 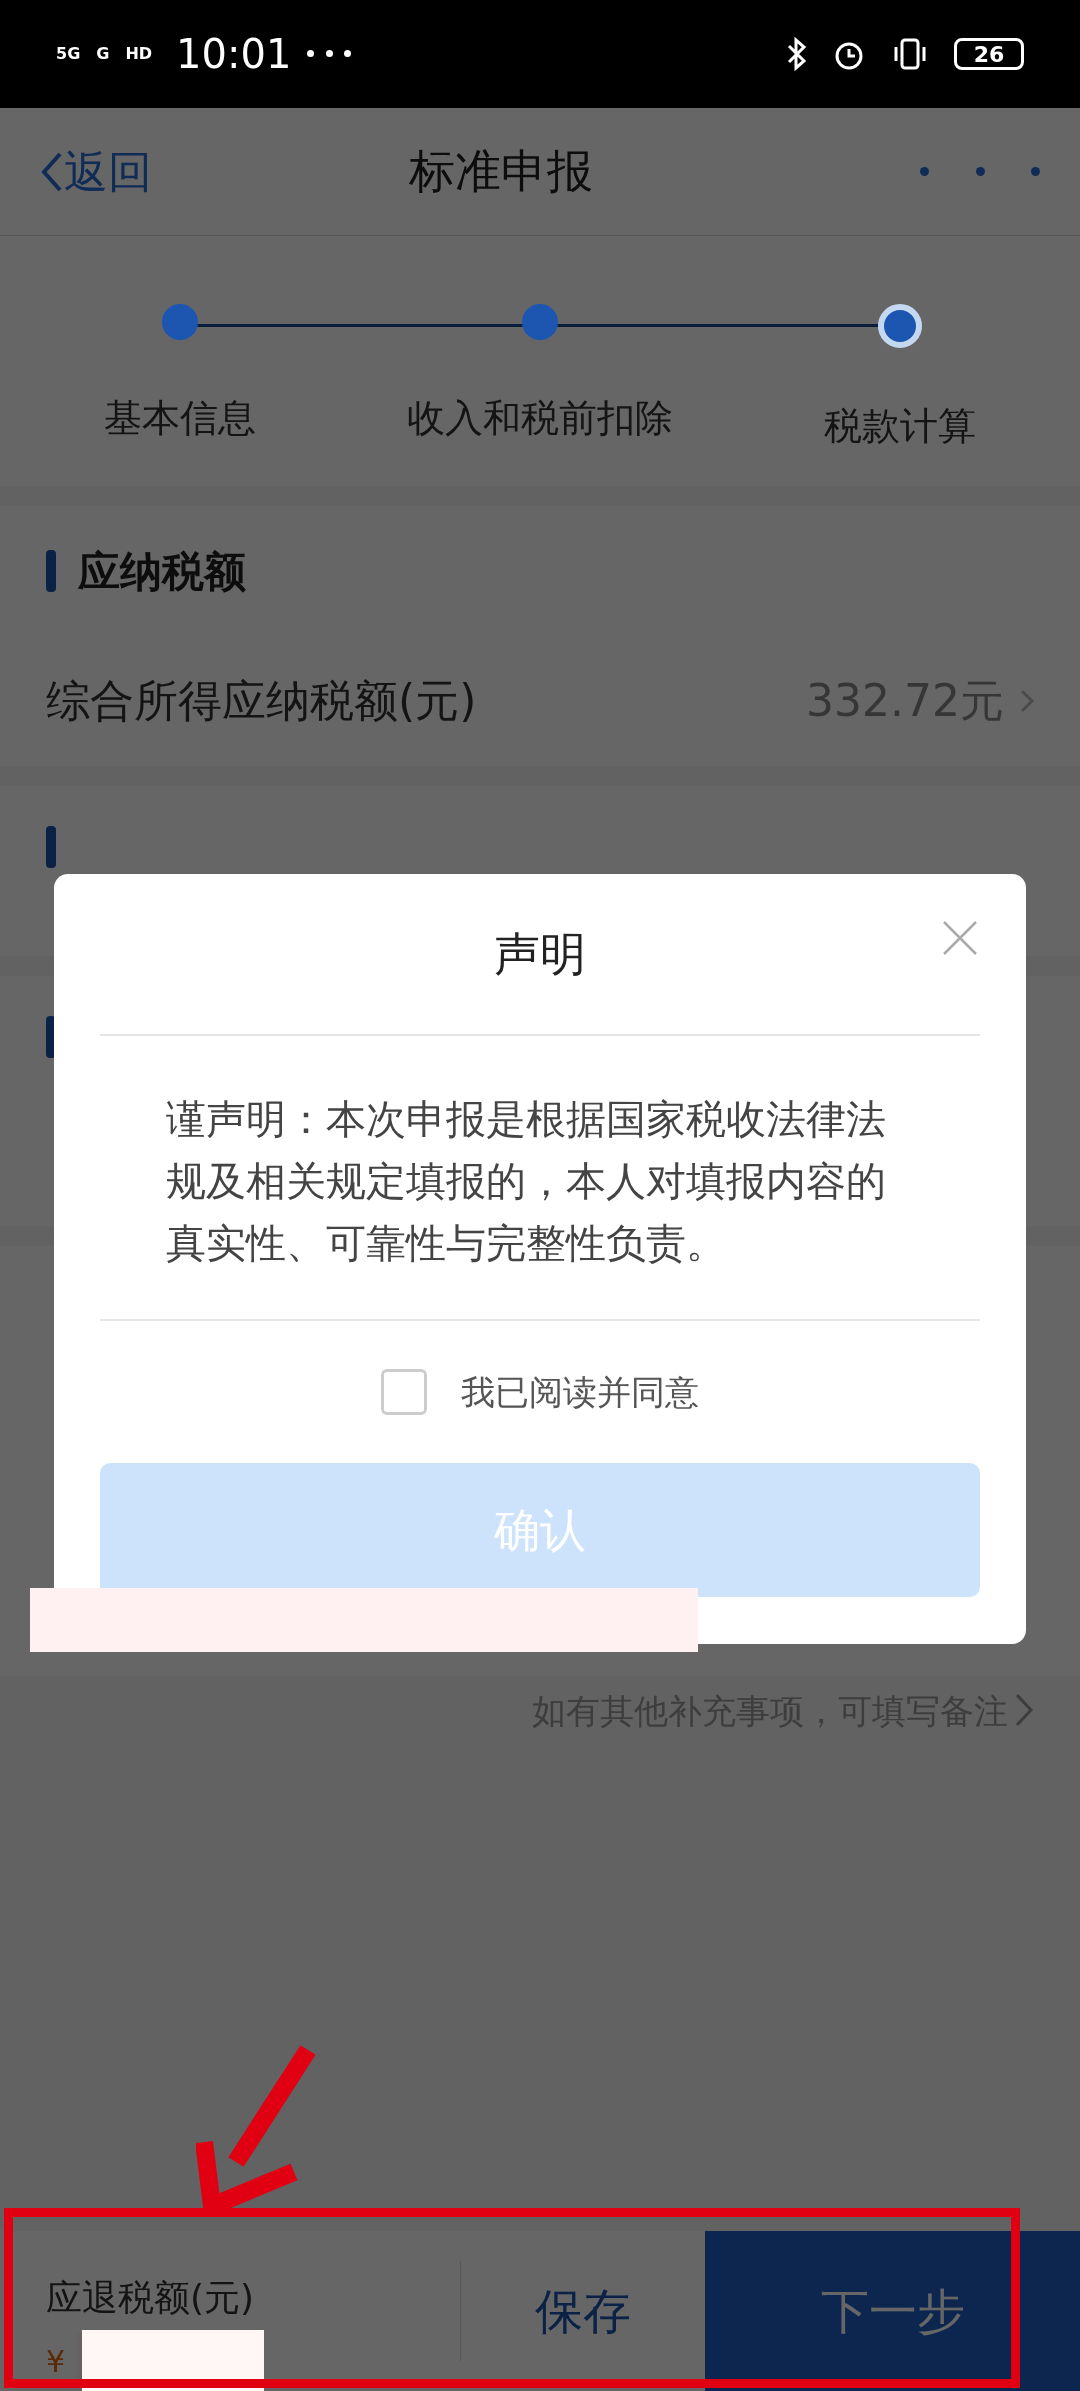 I want to click on checkbox, so click(x=404, y=1392).